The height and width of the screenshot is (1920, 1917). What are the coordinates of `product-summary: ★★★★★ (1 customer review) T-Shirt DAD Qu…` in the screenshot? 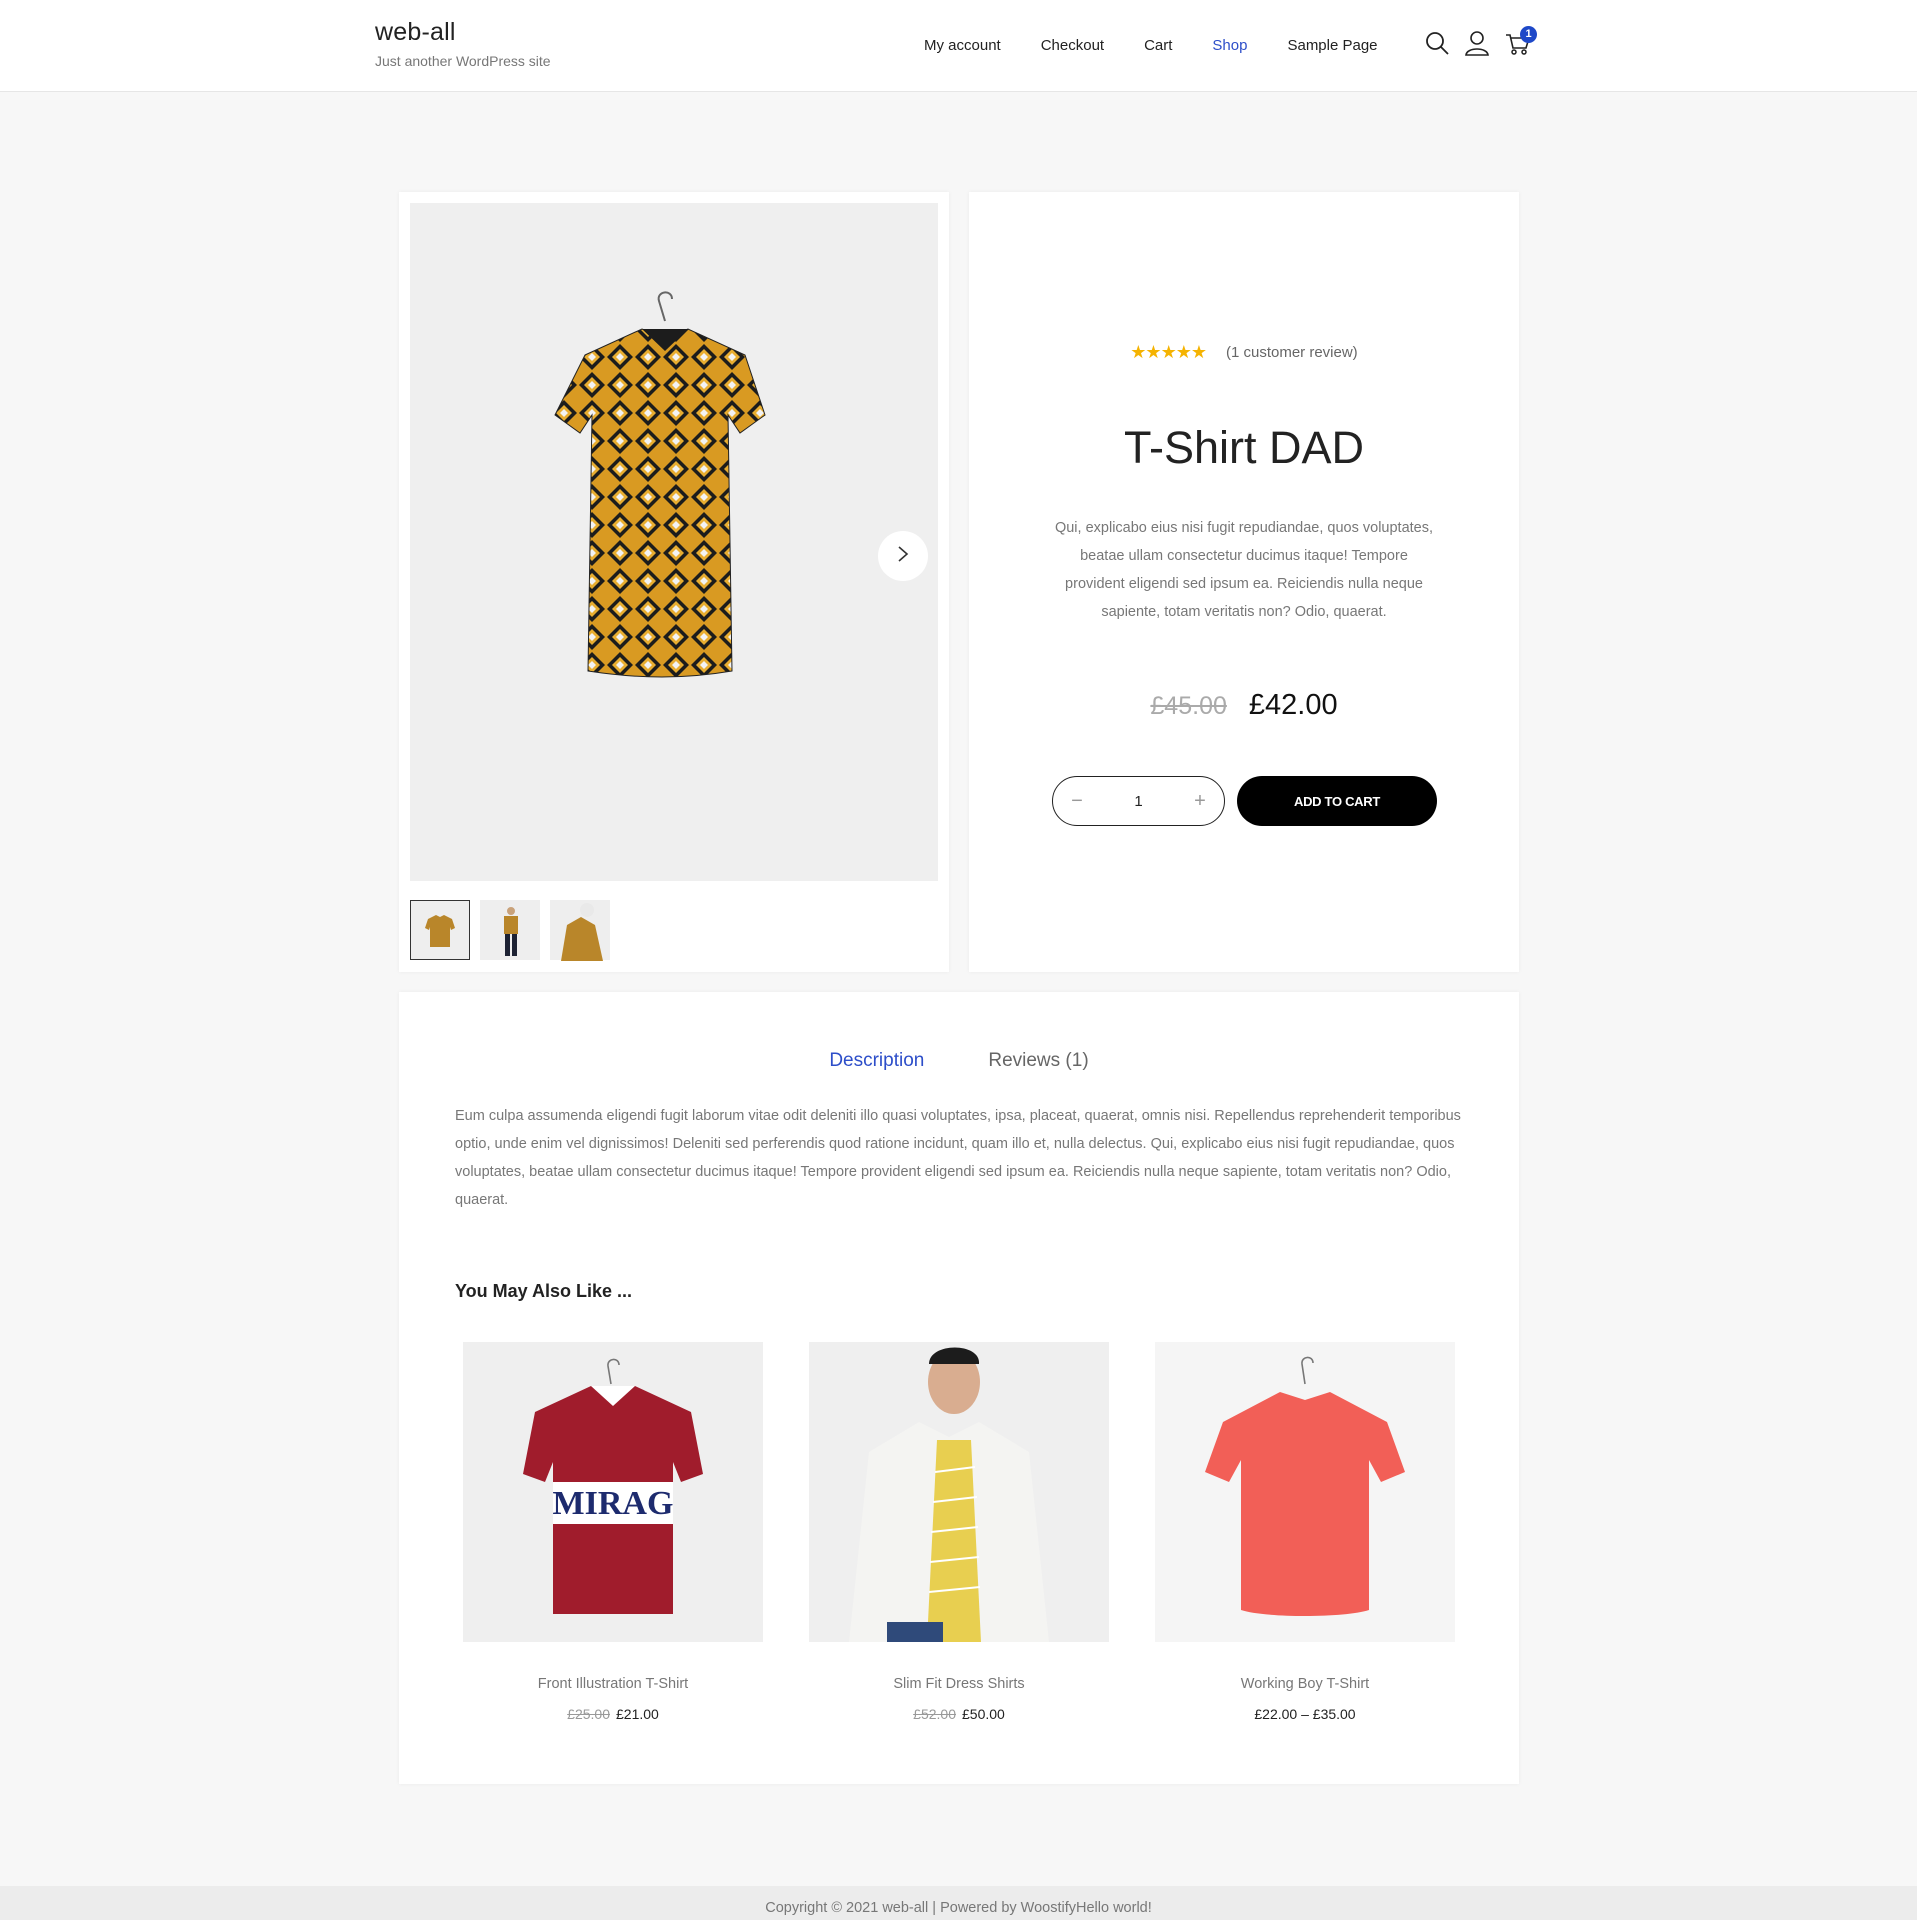 It's located at (1244, 582).